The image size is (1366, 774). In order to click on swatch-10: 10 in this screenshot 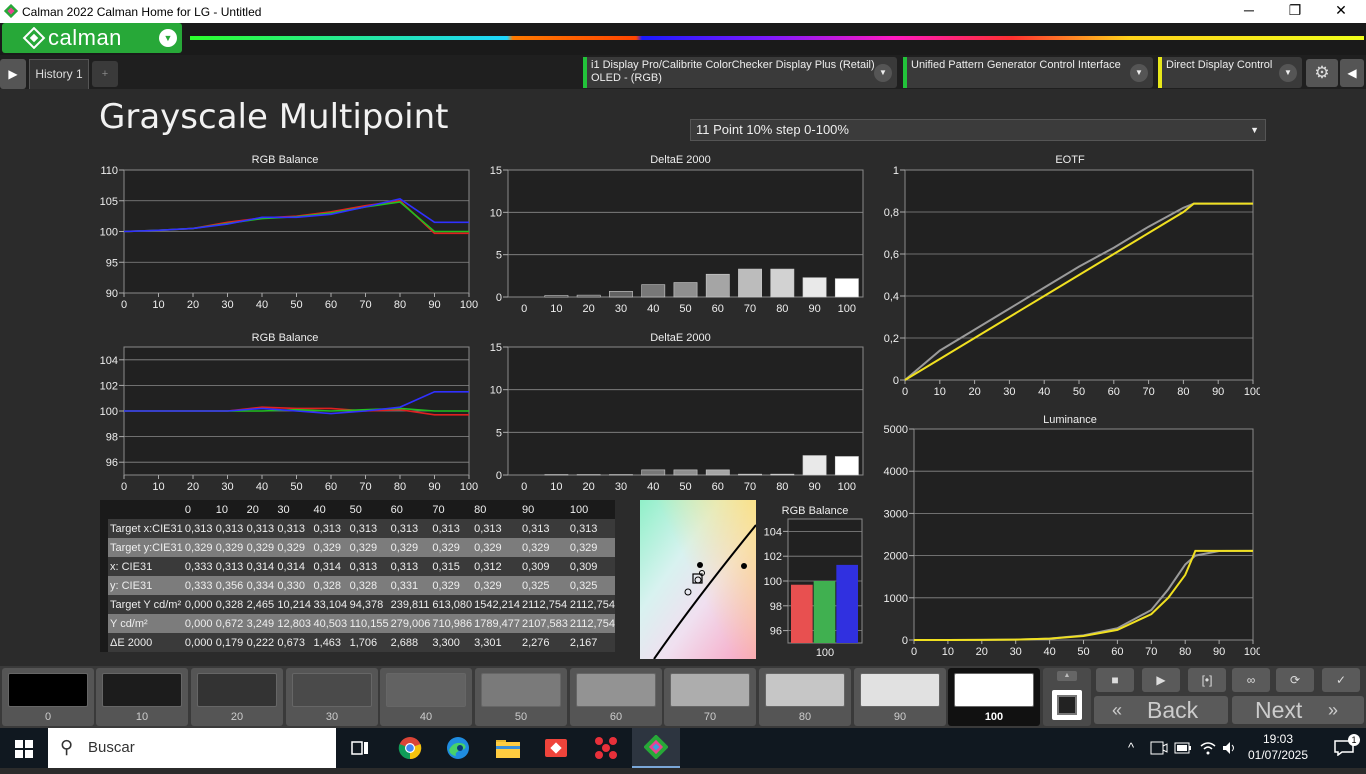, I will do `click(142, 697)`.